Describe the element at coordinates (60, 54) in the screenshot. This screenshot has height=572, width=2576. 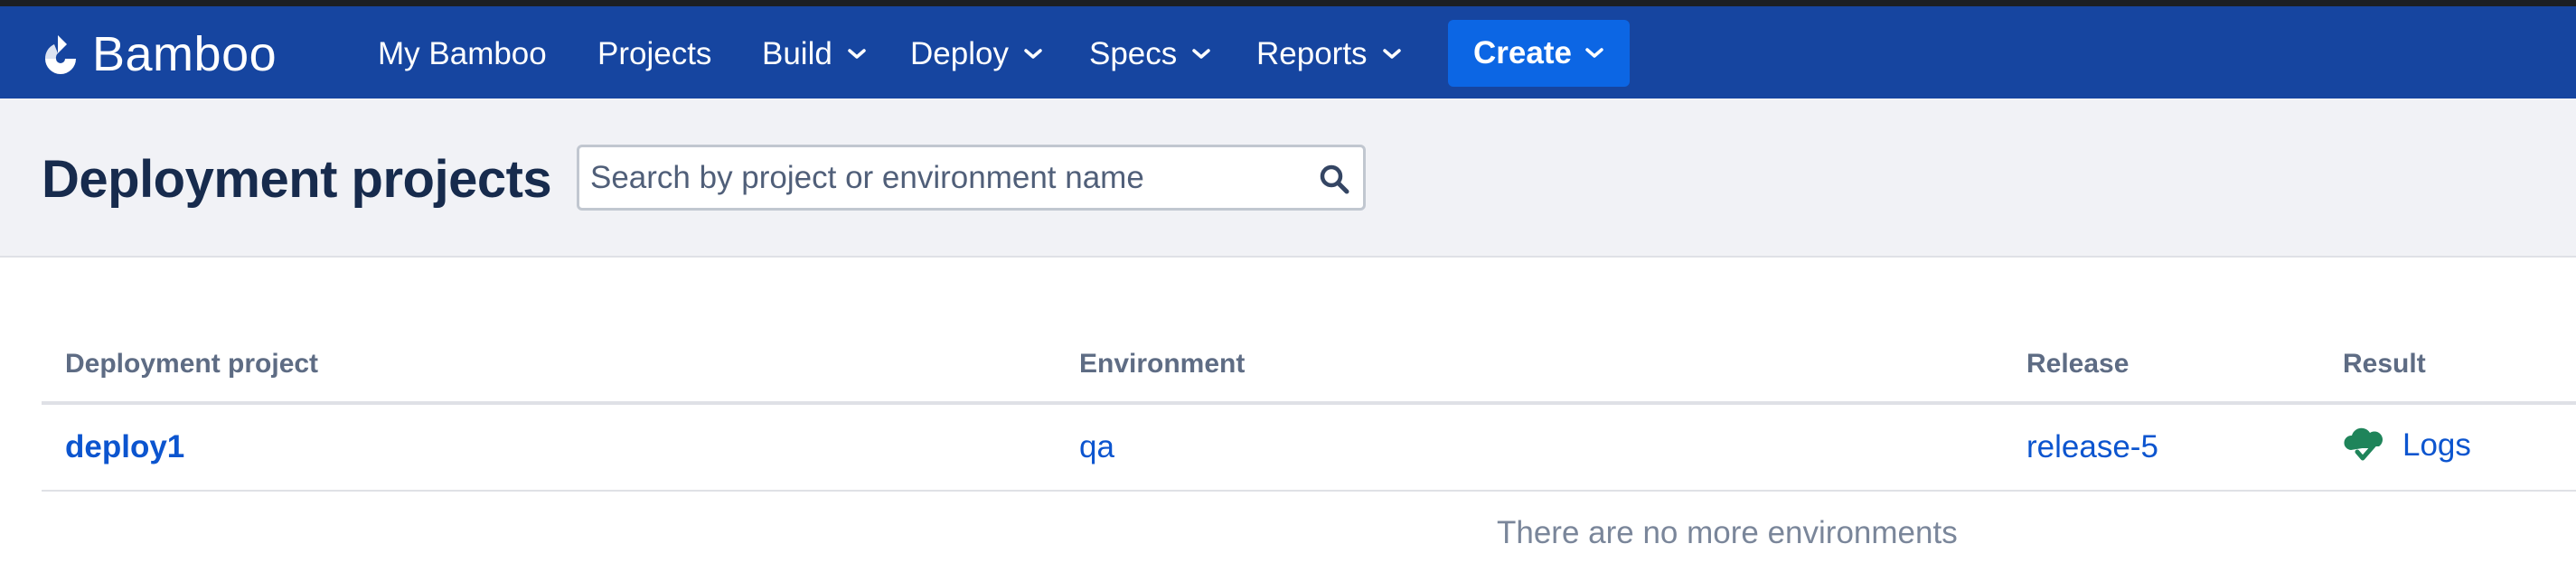
I see `bamboo-logo-icon` at that location.